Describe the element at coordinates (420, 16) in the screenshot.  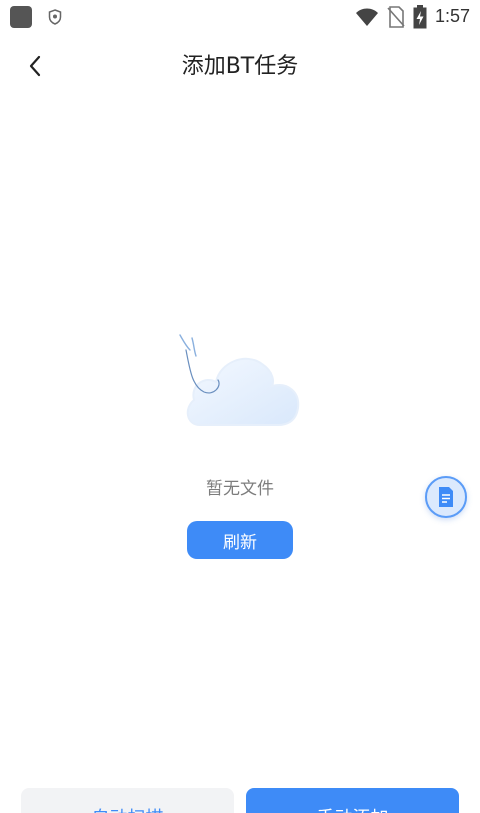
I see `battery-charging-icon` at that location.